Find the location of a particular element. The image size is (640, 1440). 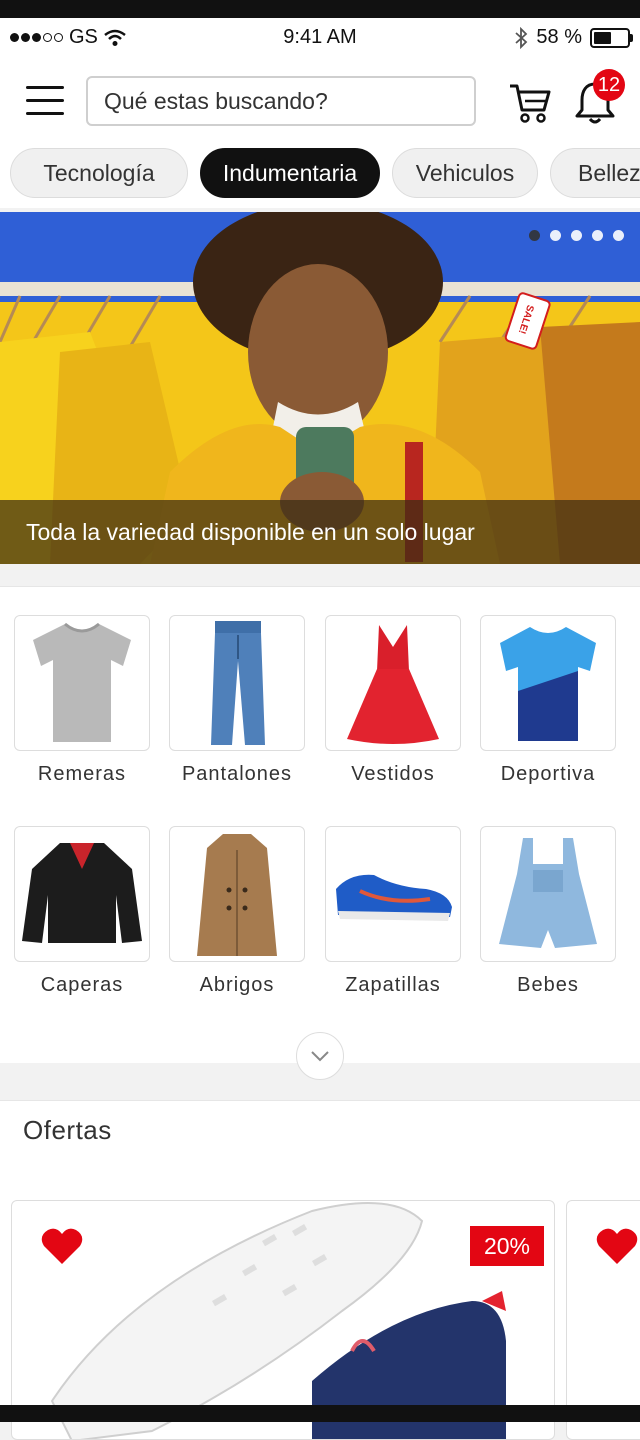

offers-header: Ofertas is located at coordinates (320, 1133).